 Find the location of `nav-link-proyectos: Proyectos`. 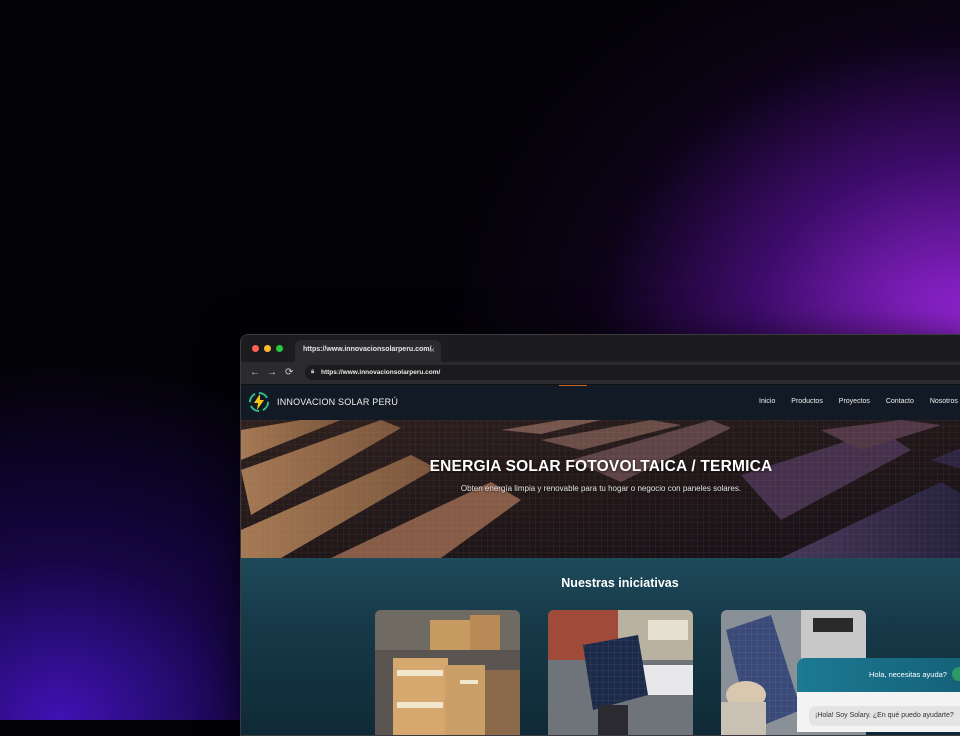

nav-link-proyectos: Proyectos is located at coordinates (854, 401).